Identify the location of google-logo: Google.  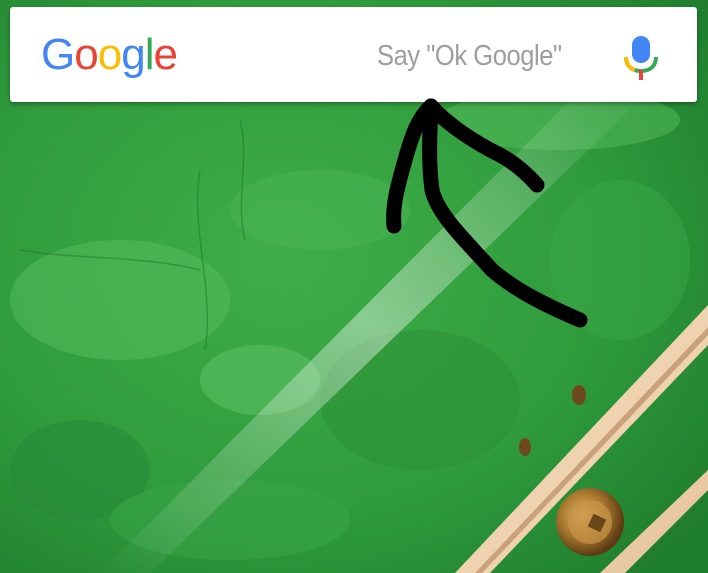
(109, 55).